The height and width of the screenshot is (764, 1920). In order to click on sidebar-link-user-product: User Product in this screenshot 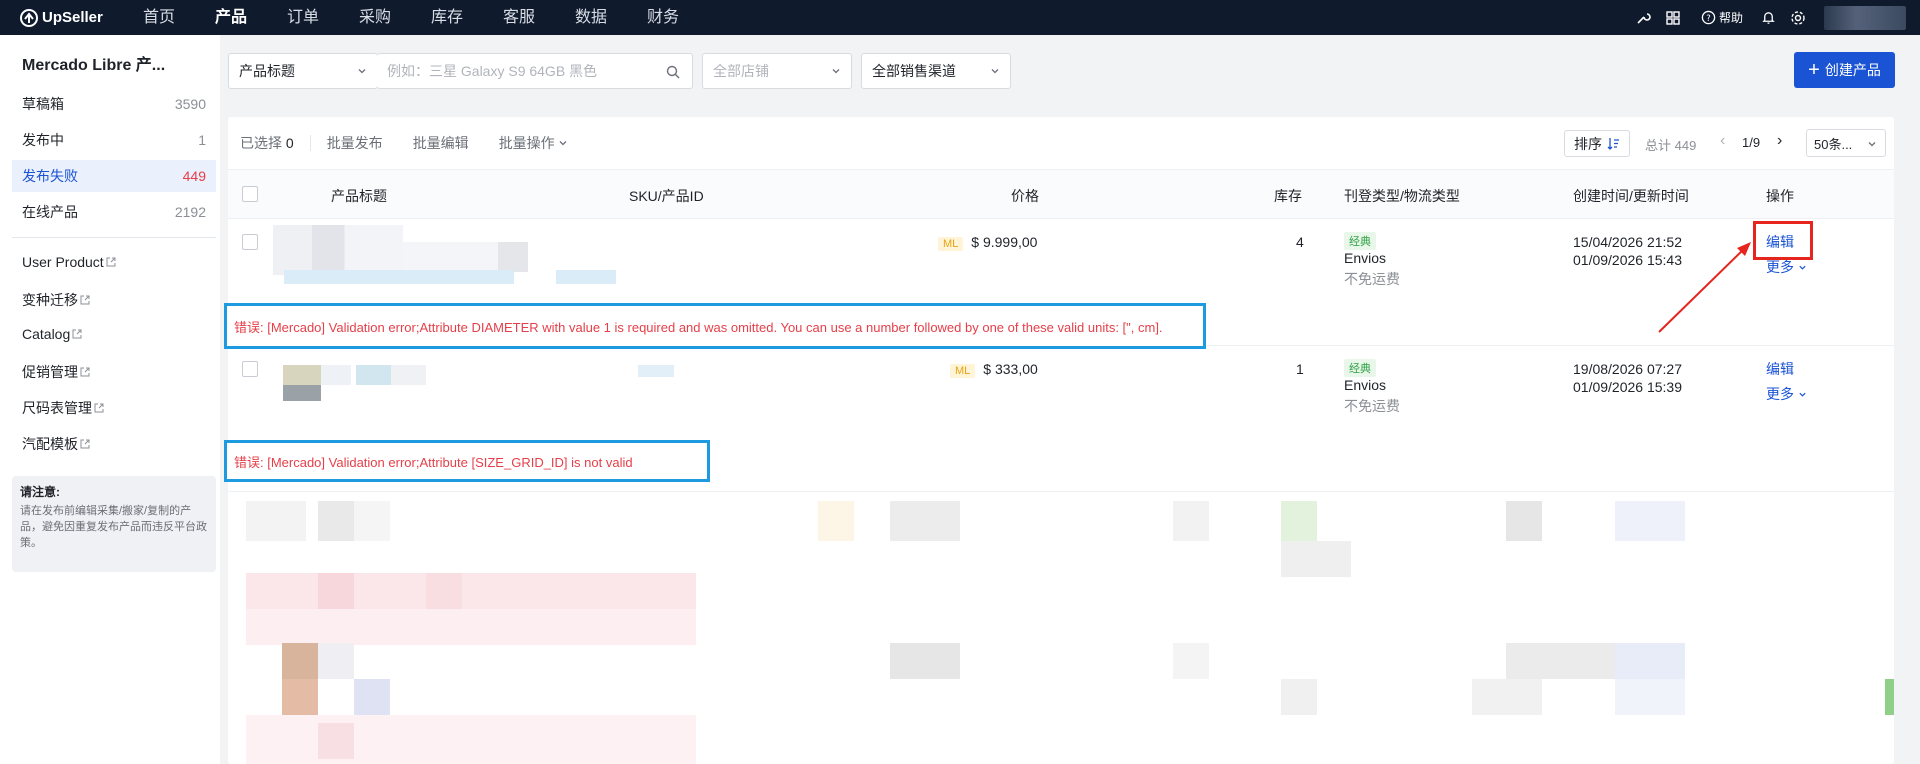, I will do `click(69, 262)`.